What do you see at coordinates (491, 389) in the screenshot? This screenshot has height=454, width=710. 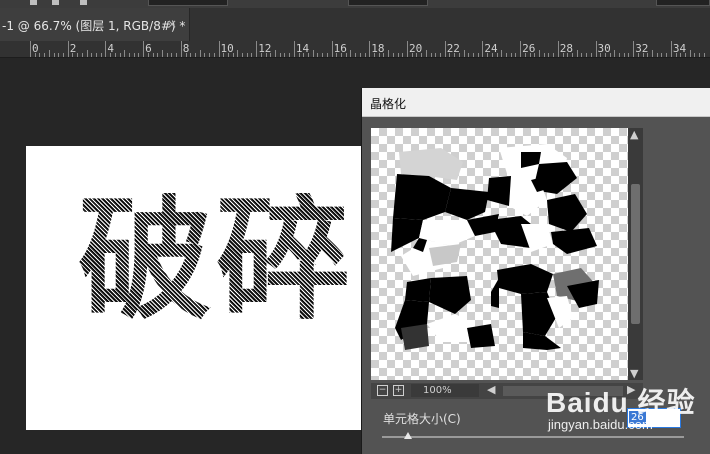 I see `zoom-dropdown-icon: ◀` at bounding box center [491, 389].